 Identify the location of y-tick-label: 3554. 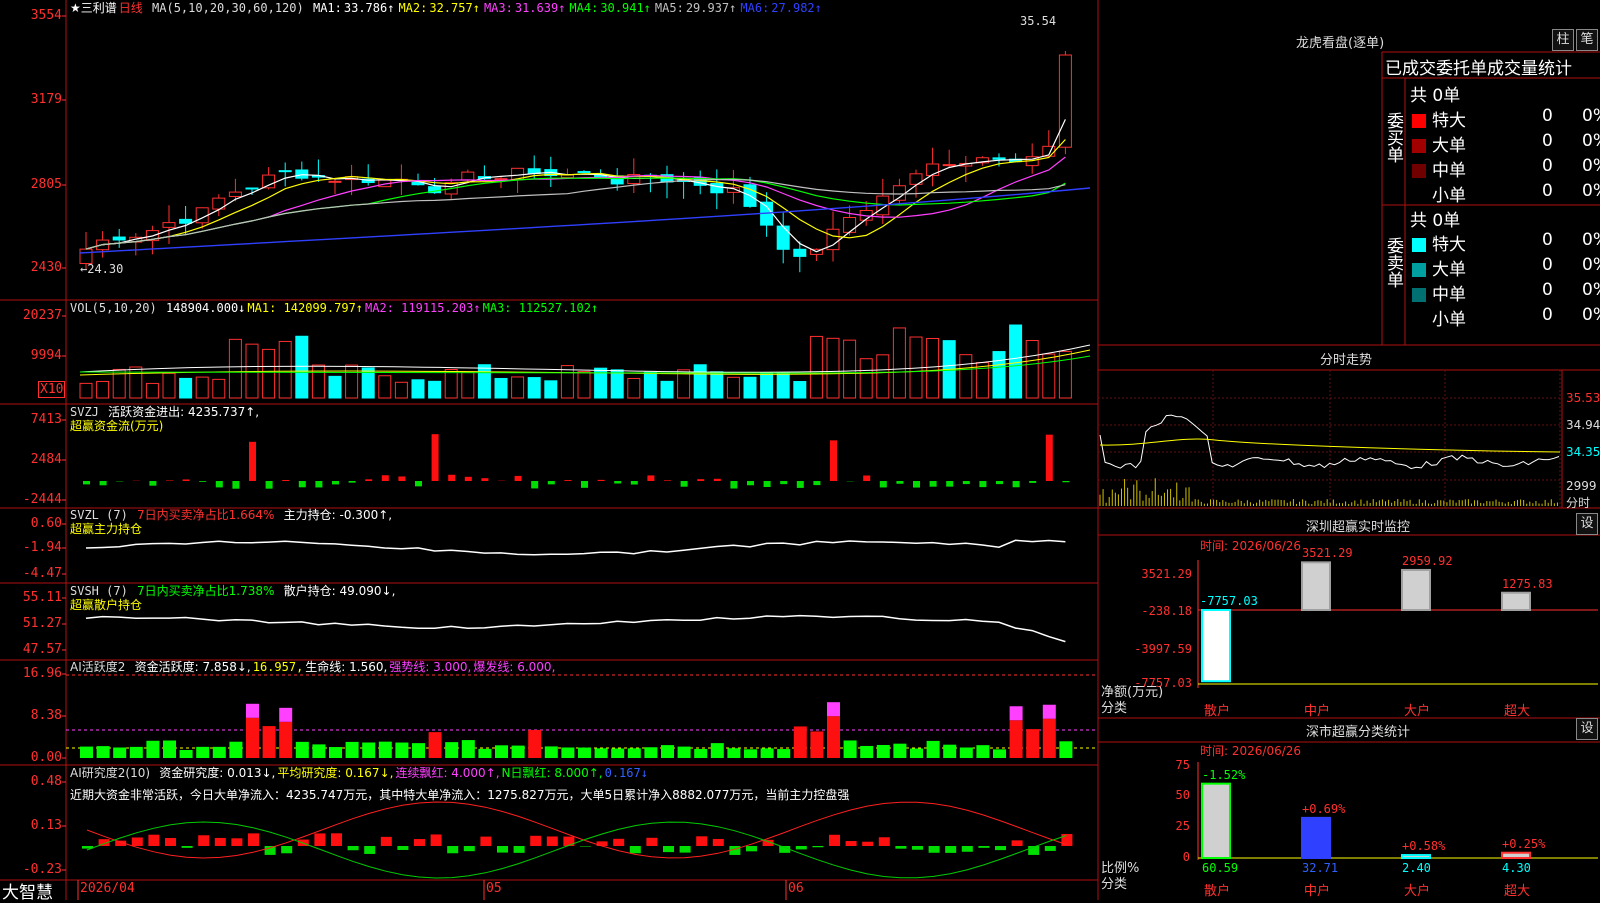
(31, 15).